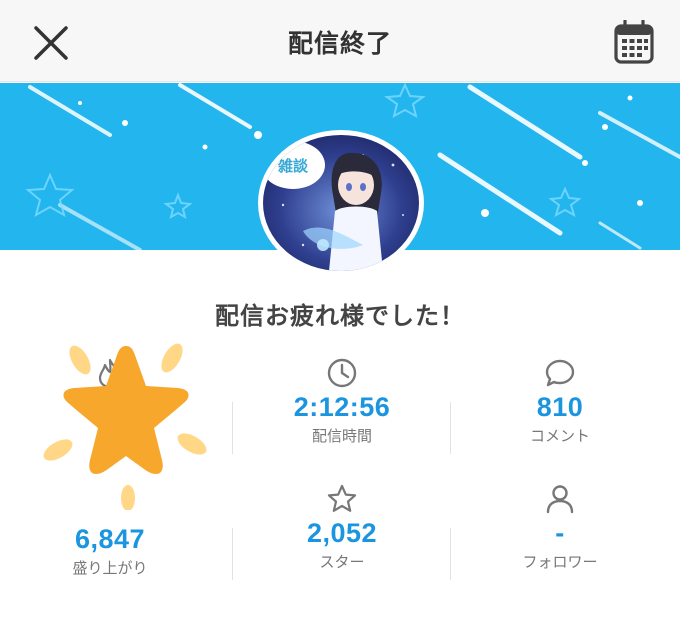 This screenshot has height=627, width=680. What do you see at coordinates (560, 533) in the screenshot?
I see `stat-value: -` at bounding box center [560, 533].